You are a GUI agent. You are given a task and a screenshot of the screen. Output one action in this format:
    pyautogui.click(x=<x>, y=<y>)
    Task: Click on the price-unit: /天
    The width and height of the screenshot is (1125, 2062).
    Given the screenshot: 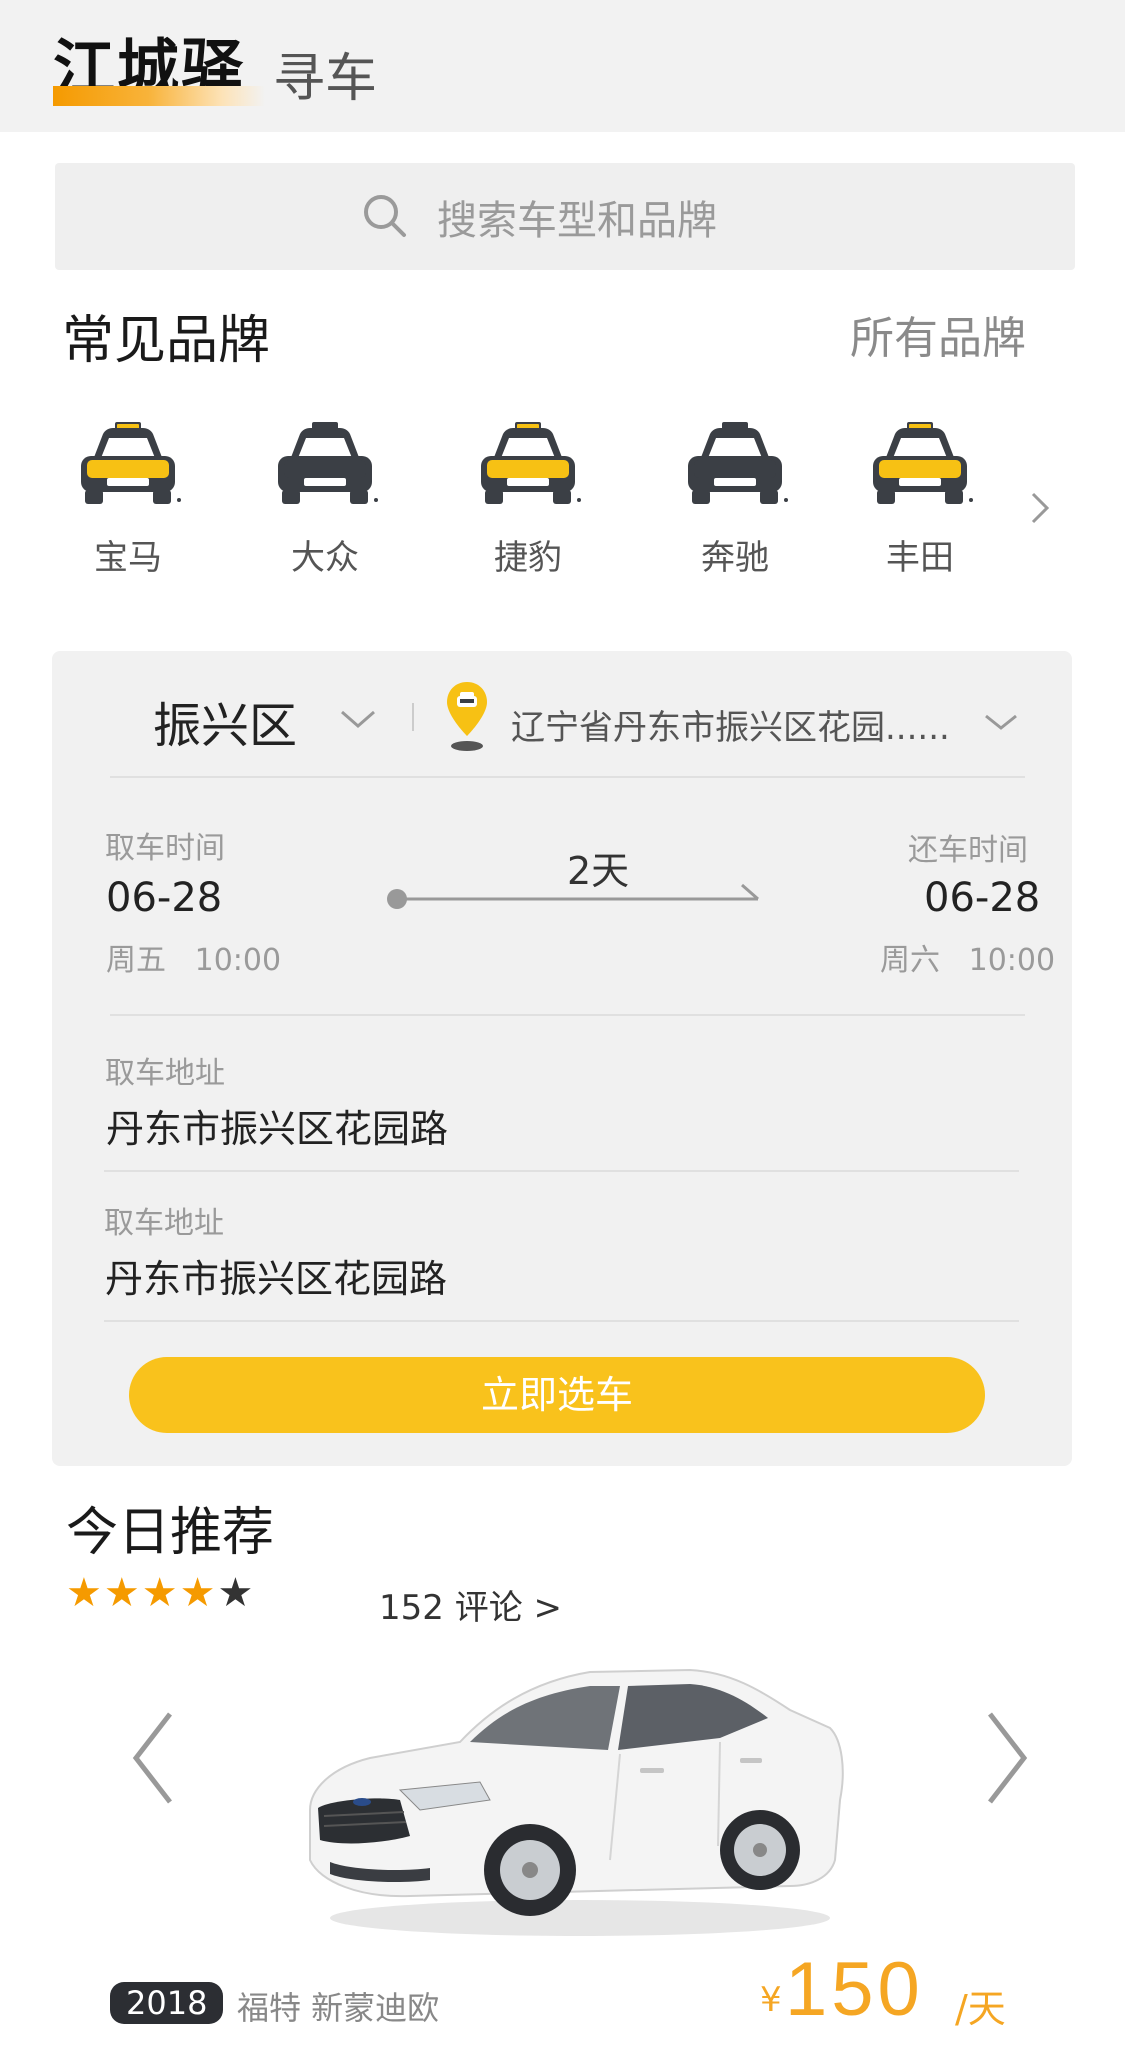 What is the action you would take?
    pyautogui.click(x=980, y=2009)
    